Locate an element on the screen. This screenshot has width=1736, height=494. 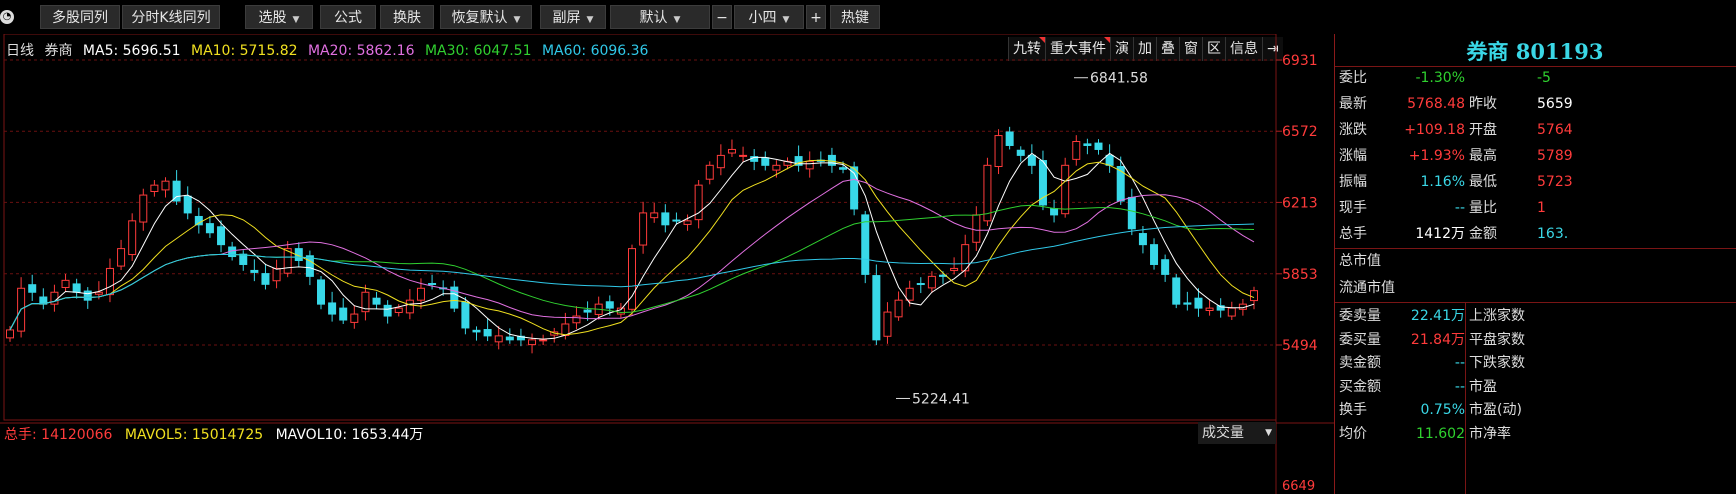
multi-stock-button: 多股同列 is located at coordinates (80, 17).